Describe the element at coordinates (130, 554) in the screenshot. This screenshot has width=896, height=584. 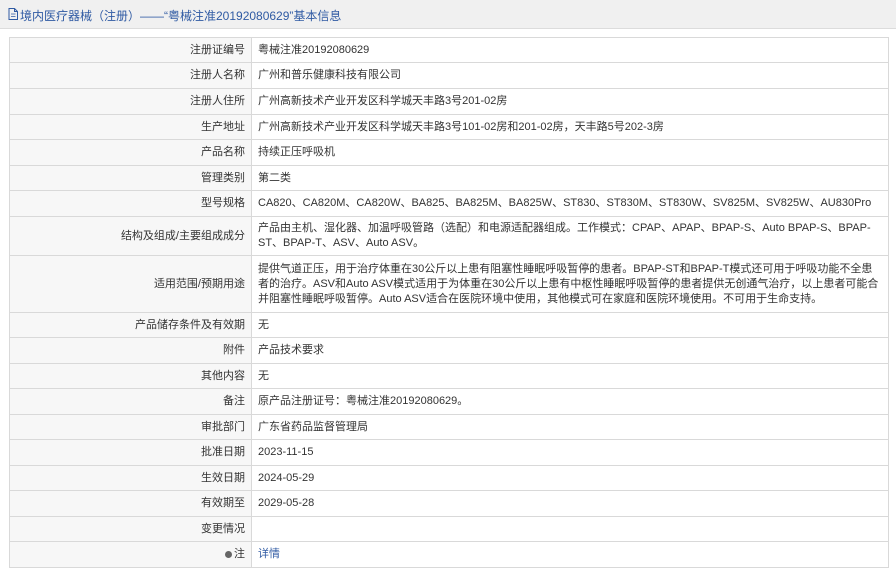
I see `note-label-cell: 注` at that location.